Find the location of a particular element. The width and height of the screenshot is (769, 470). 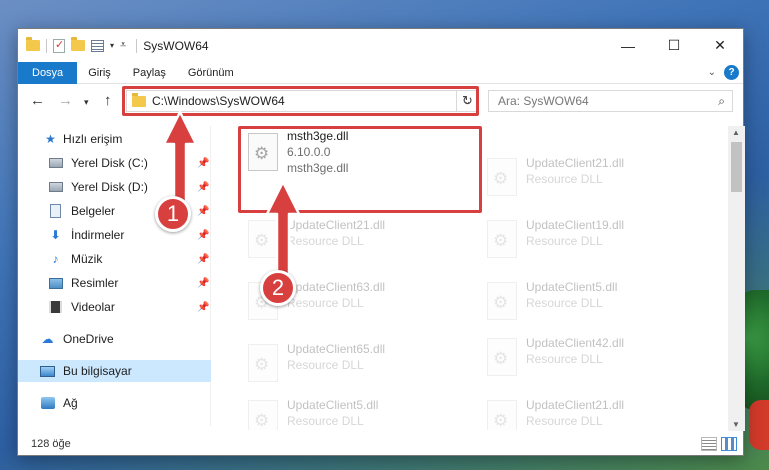

file-item: UpdateClient19.dll Resource DLL is located at coordinates (587, 239).